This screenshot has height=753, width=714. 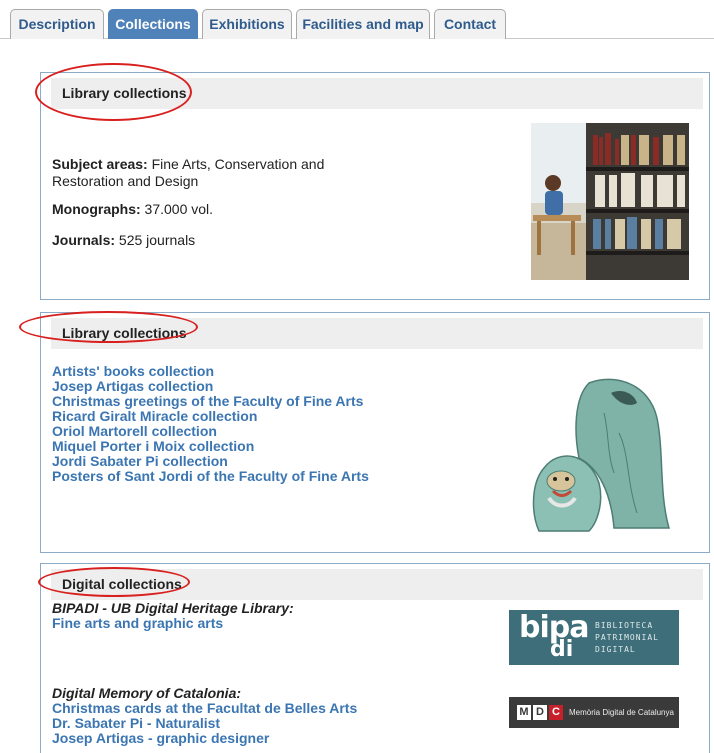 What do you see at coordinates (242, 738) in the screenshot?
I see `link-josep-artigas-designer: Josep Artigas - graphic designer` at bounding box center [242, 738].